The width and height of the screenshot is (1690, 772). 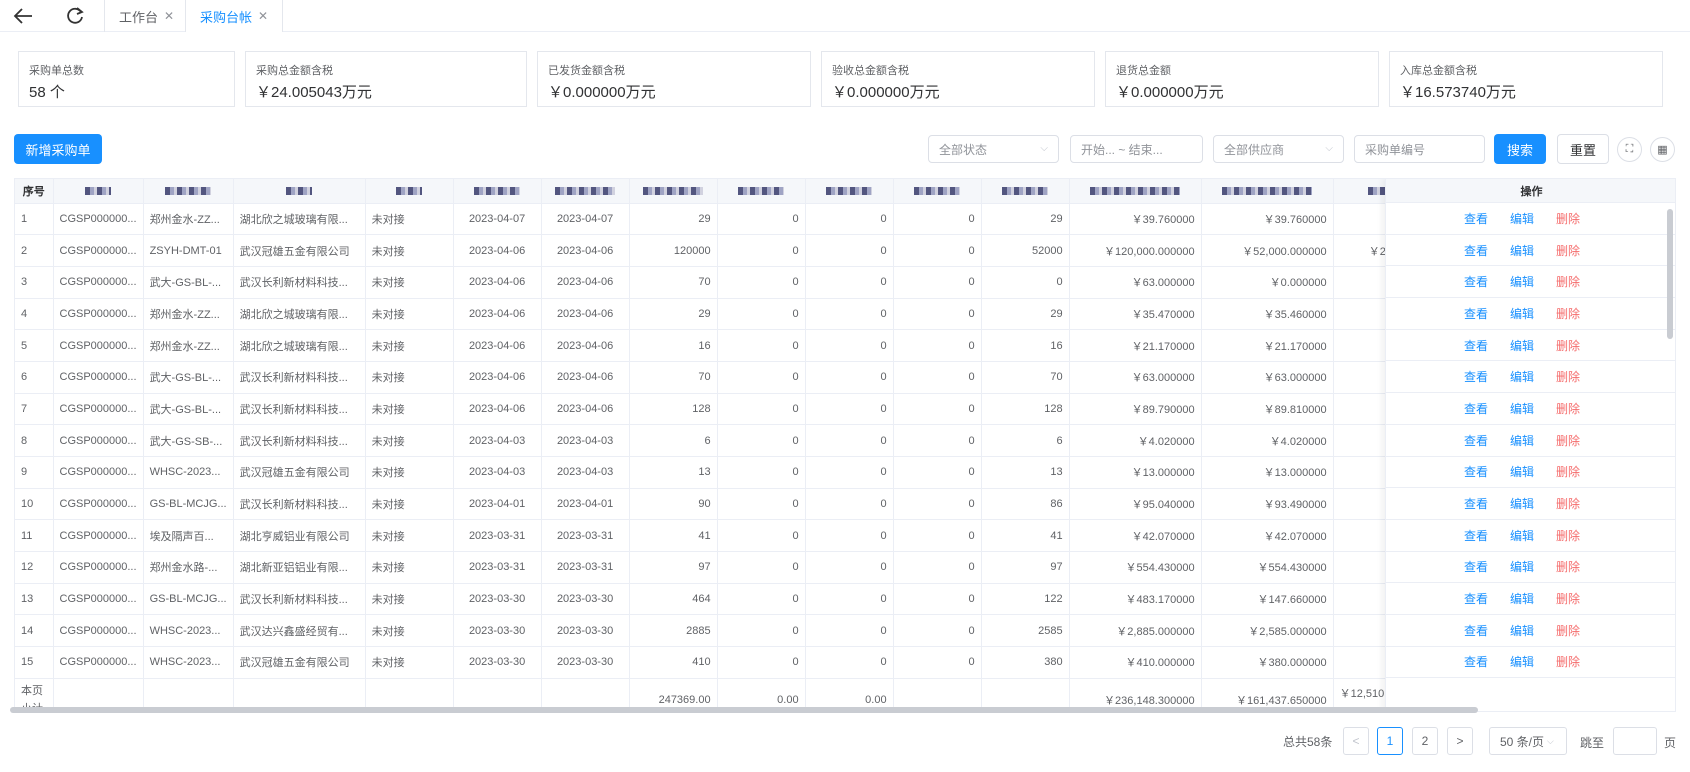 I want to click on cell-delivery-date: 2023-04-07, so click(x=585, y=219).